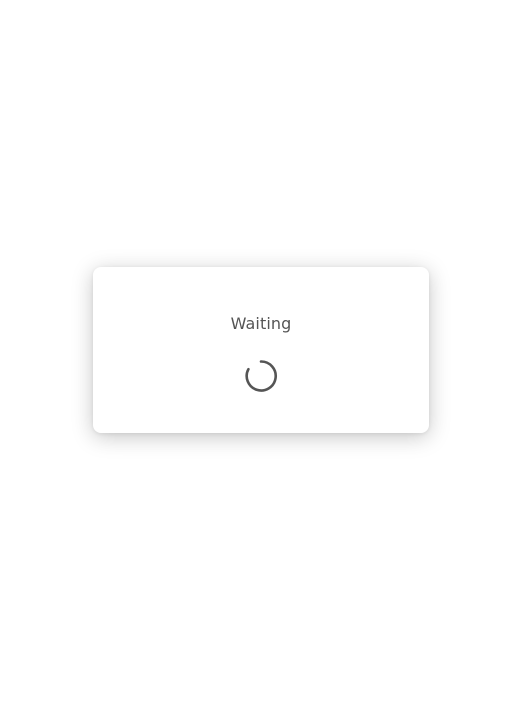  I want to click on waiting-dialog: Waiting, so click(261, 350).